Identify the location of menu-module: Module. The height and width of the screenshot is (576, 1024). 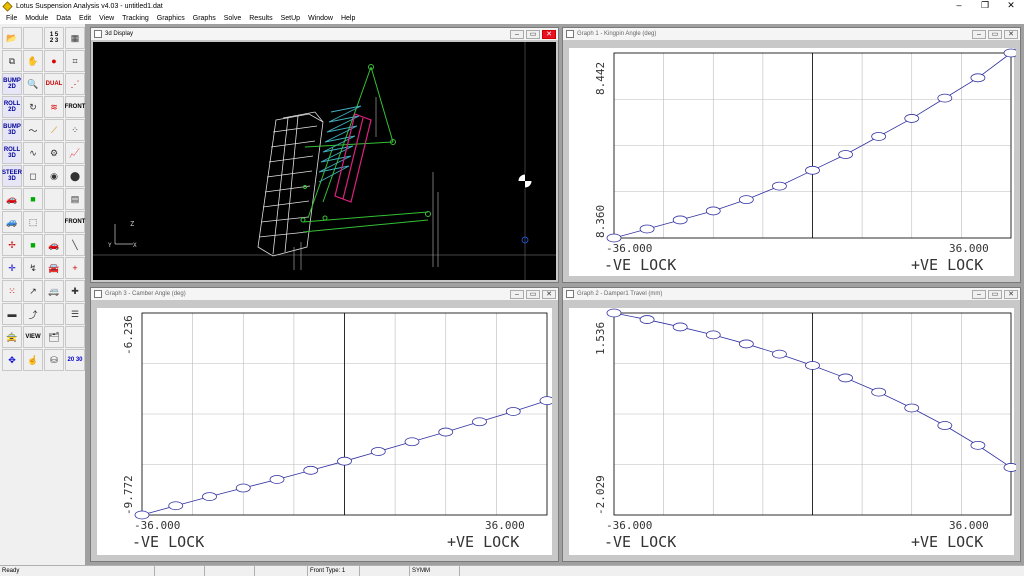
(36, 18).